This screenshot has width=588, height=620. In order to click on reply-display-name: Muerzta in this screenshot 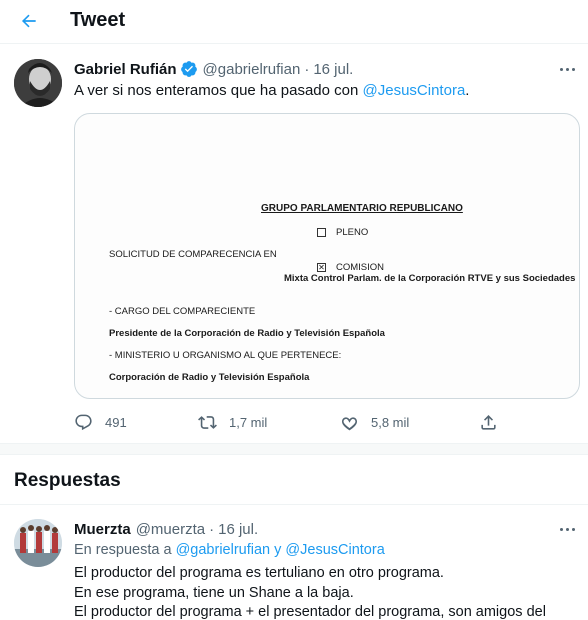, I will do `click(102, 529)`.